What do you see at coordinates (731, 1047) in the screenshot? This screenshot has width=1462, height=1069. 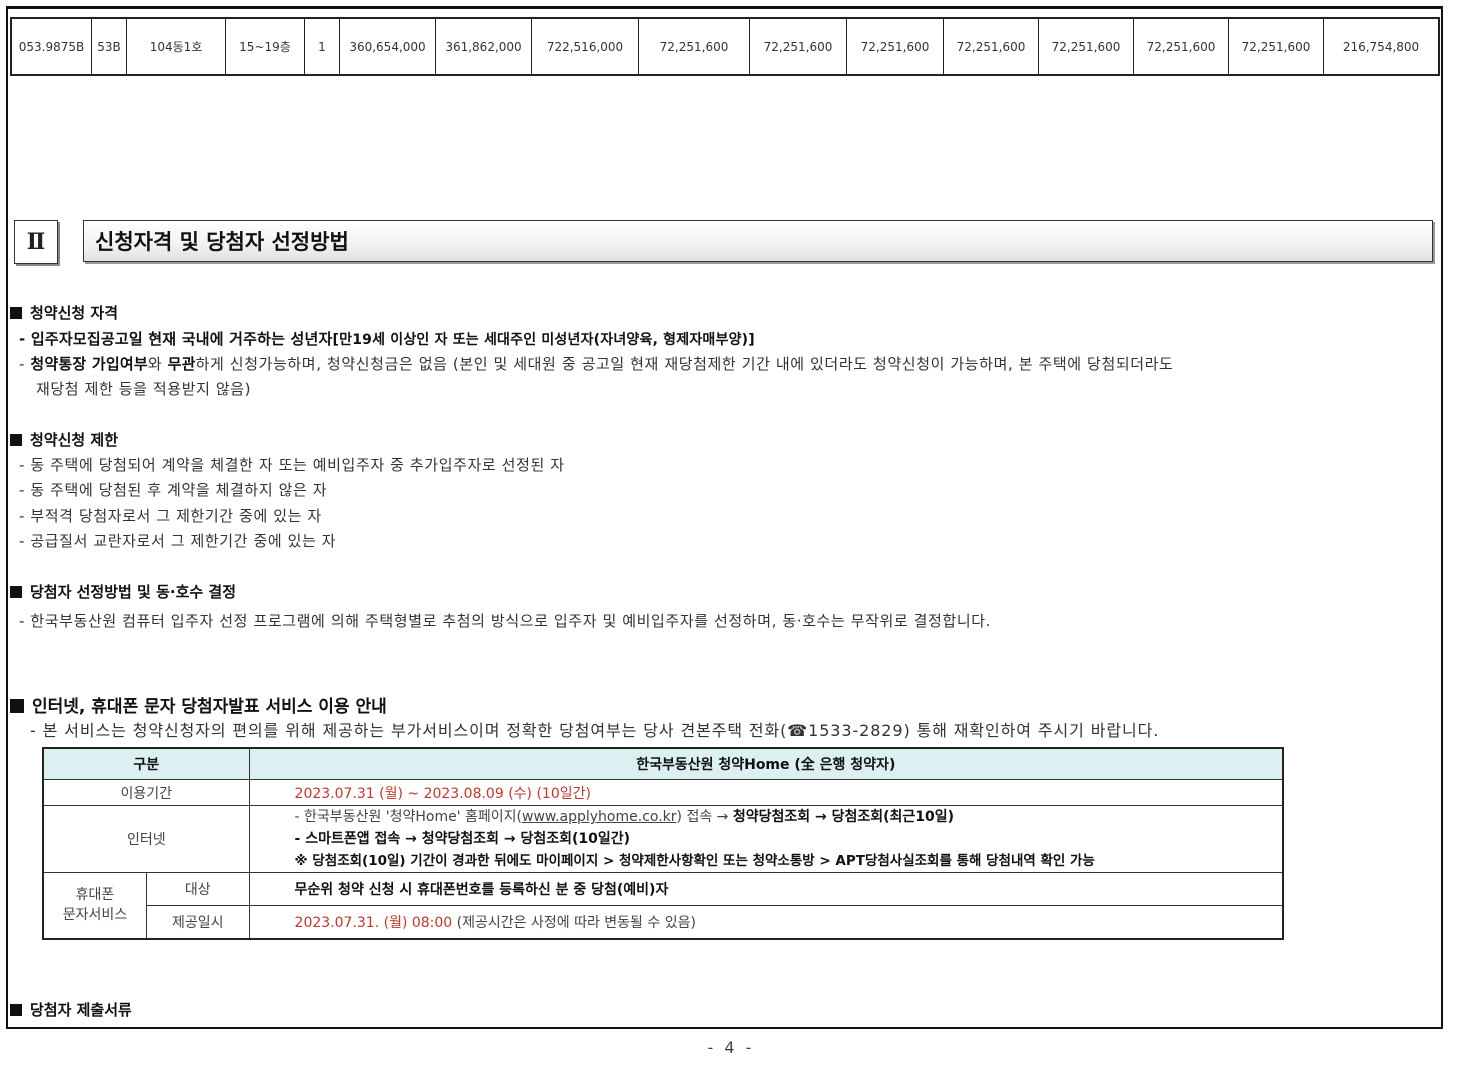 I see `page-number: - 4 -` at bounding box center [731, 1047].